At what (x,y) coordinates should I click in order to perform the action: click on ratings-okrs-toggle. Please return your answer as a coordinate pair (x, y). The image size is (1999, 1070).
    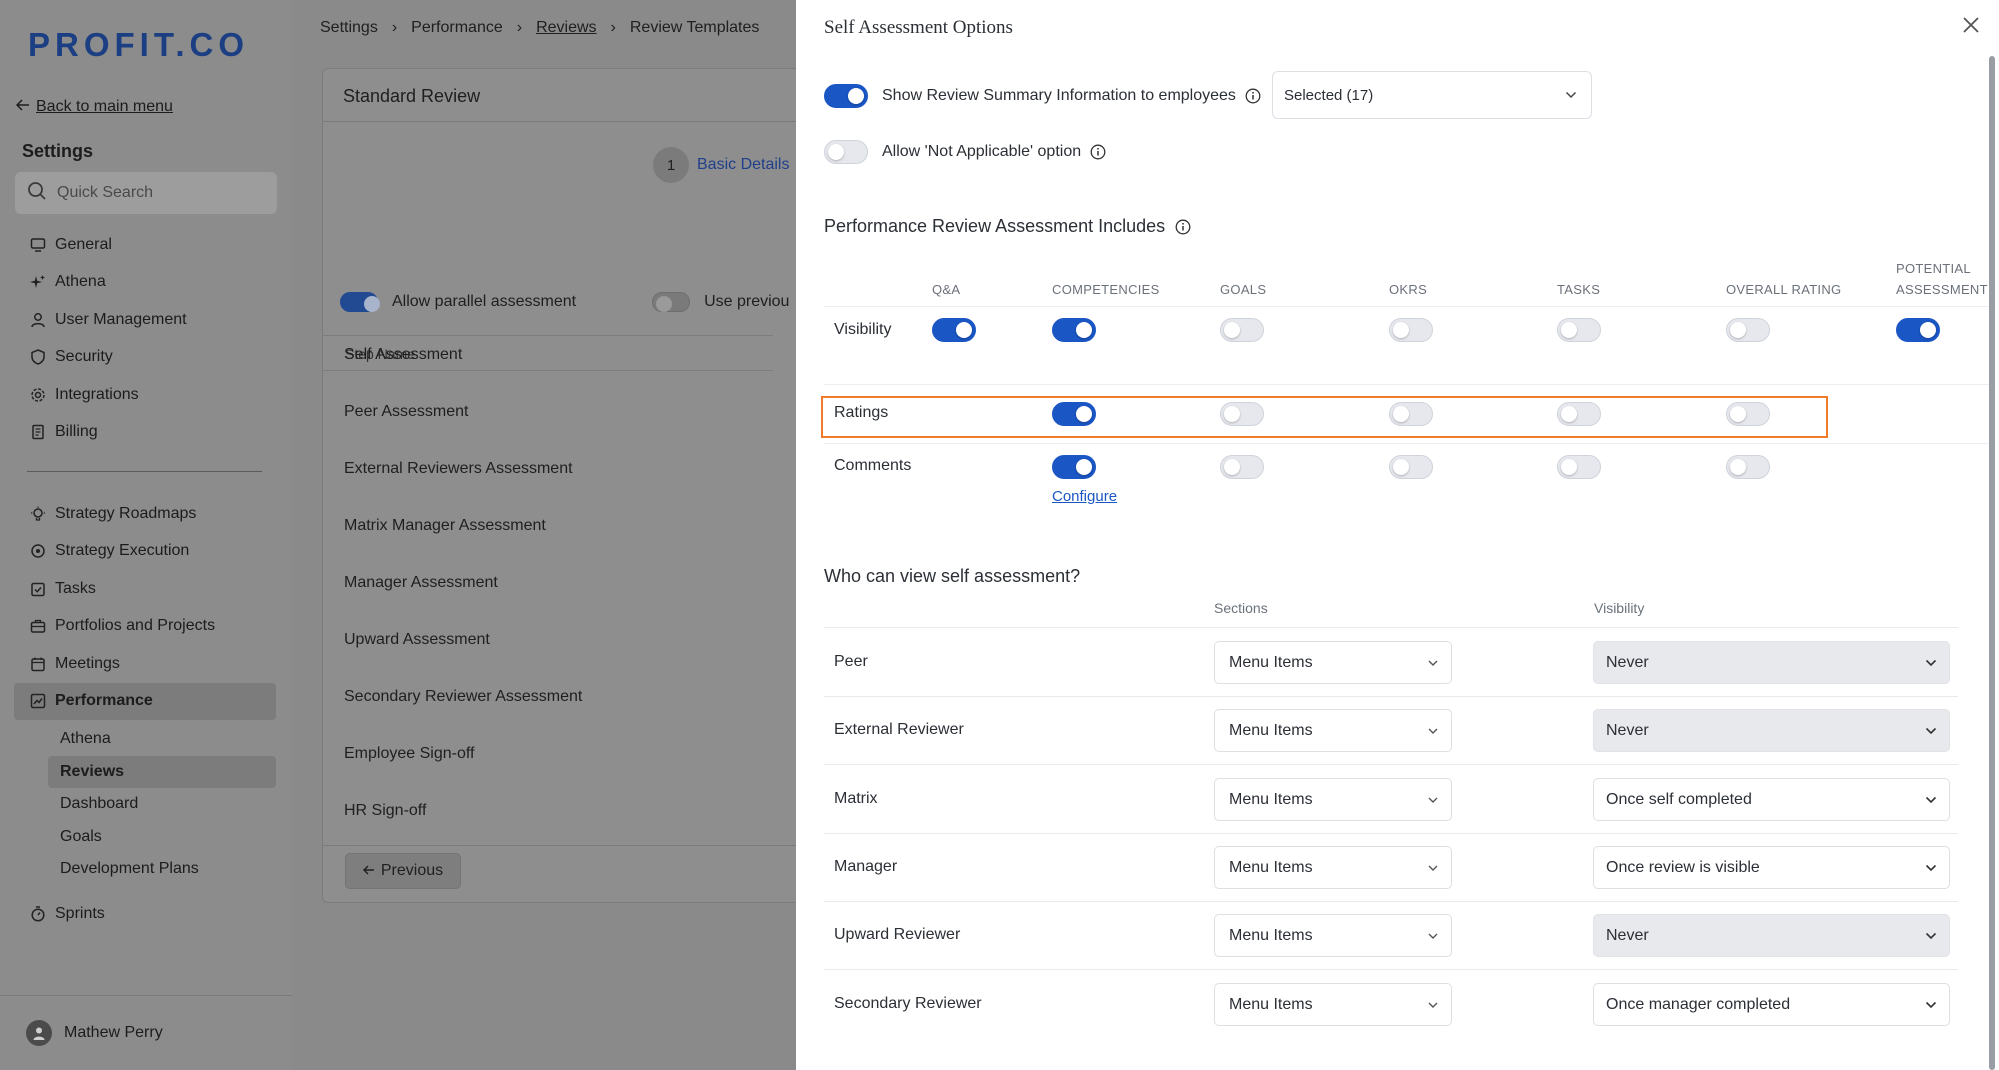
    Looking at the image, I should click on (1411, 414).